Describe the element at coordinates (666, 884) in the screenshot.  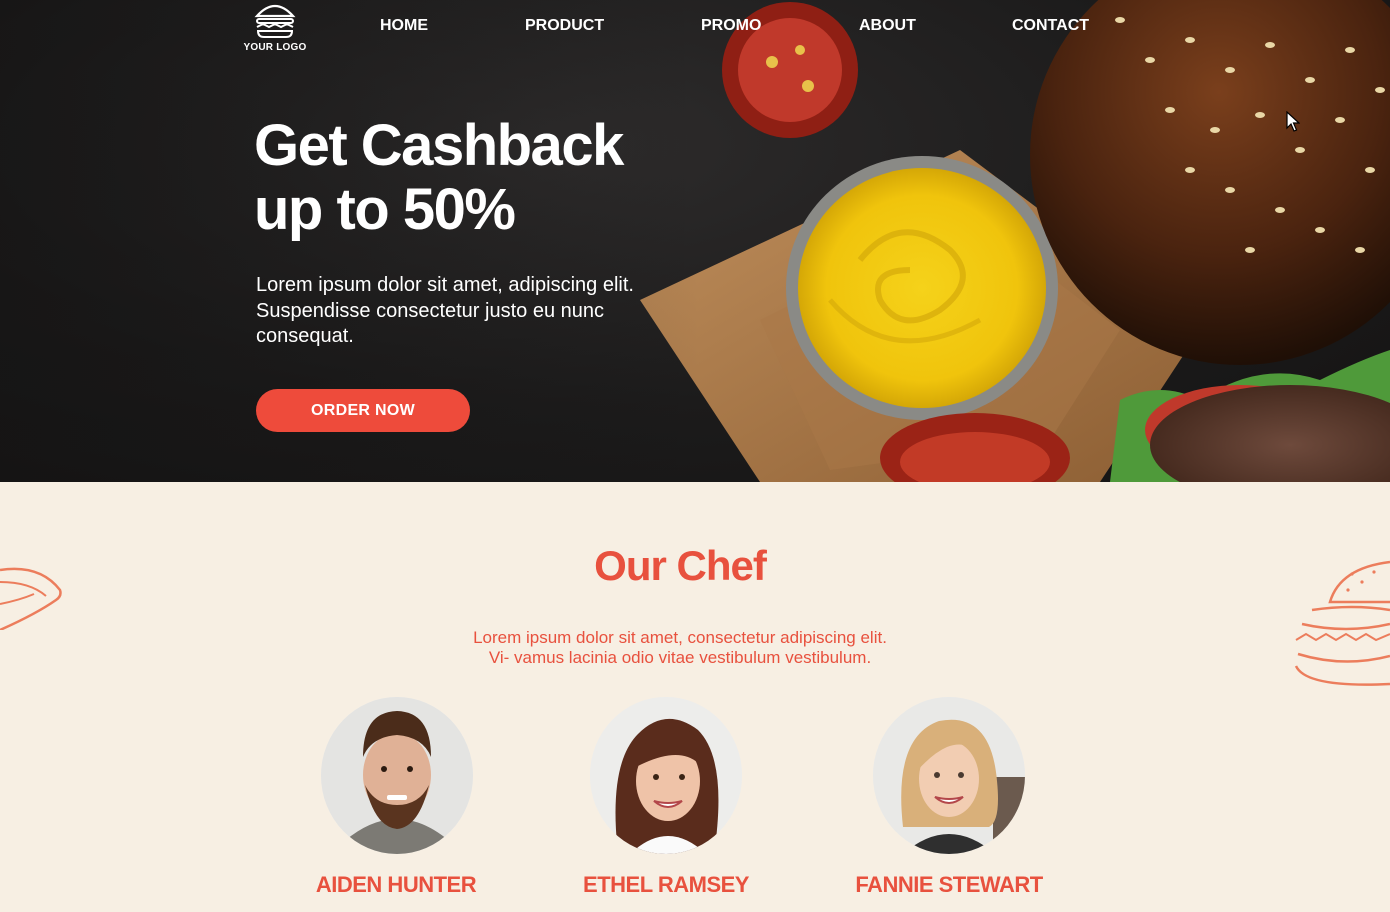
I see `chef-name-ethel: ETHEL RAMSEY` at that location.